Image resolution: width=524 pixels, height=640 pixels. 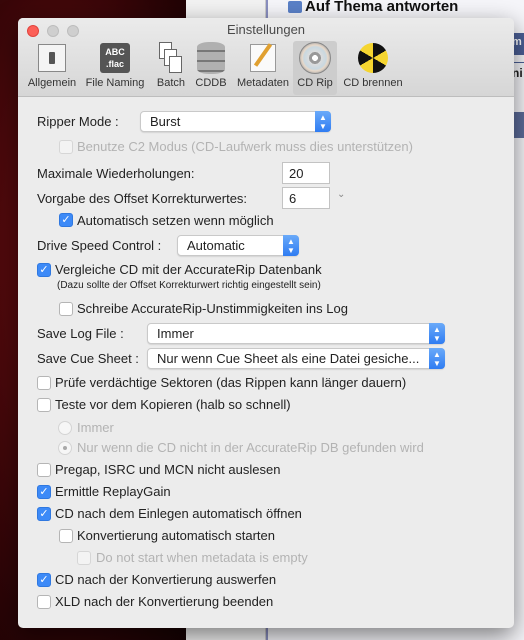 What do you see at coordinates (66, 147) in the screenshot?
I see `c2-mode-checkbox` at bounding box center [66, 147].